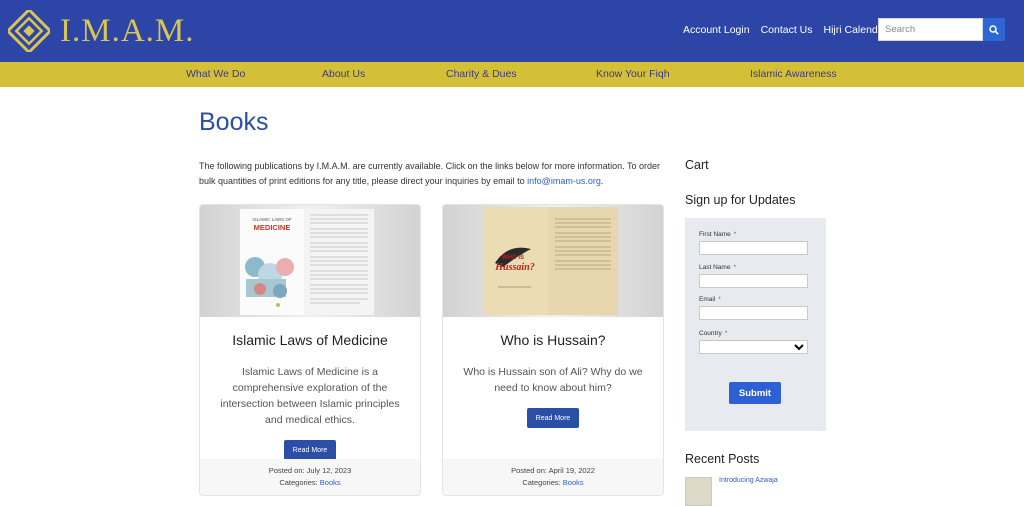  What do you see at coordinates (753, 281) in the screenshot?
I see `last-name-field` at bounding box center [753, 281].